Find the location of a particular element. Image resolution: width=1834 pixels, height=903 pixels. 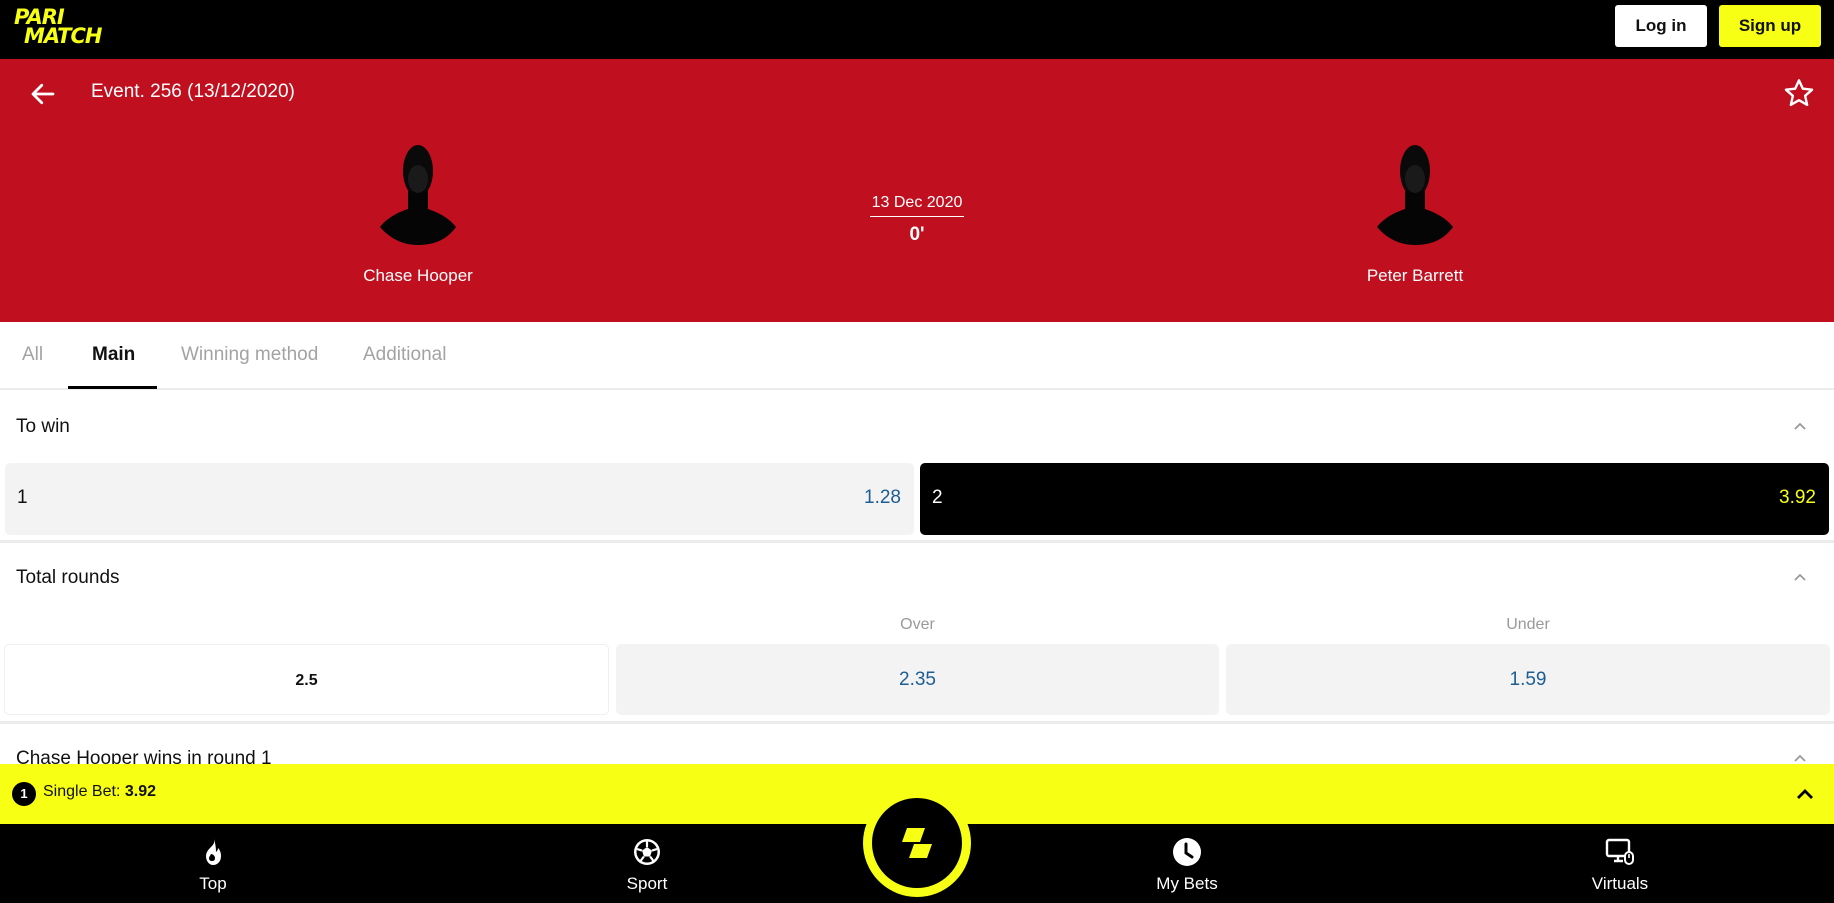

market-title-to-win: To win is located at coordinates (43, 426).